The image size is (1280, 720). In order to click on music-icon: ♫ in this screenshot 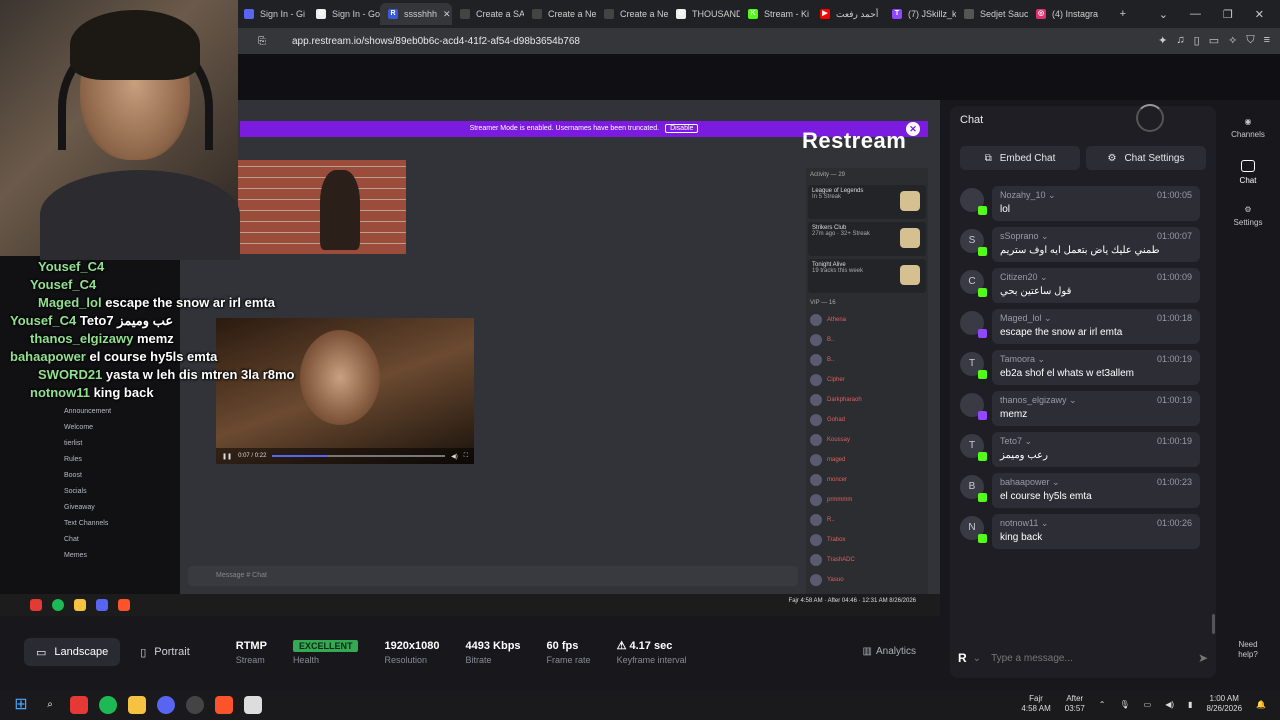, I will do `click(1180, 40)`.